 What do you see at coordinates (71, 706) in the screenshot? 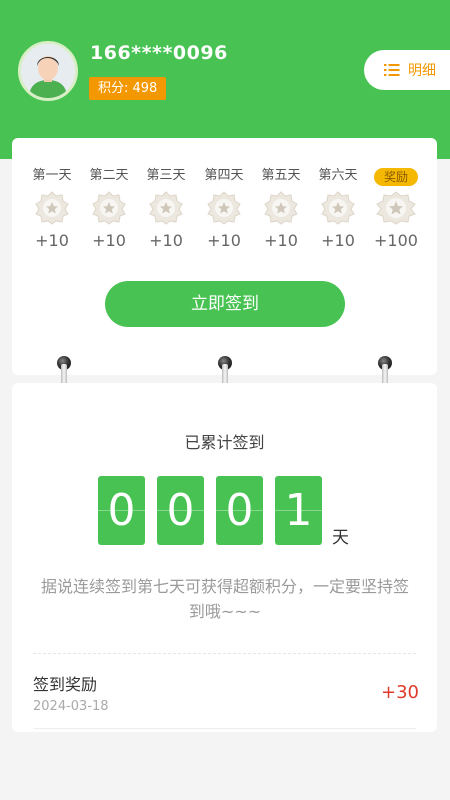
I see `record-date: 2024-03-18` at bounding box center [71, 706].